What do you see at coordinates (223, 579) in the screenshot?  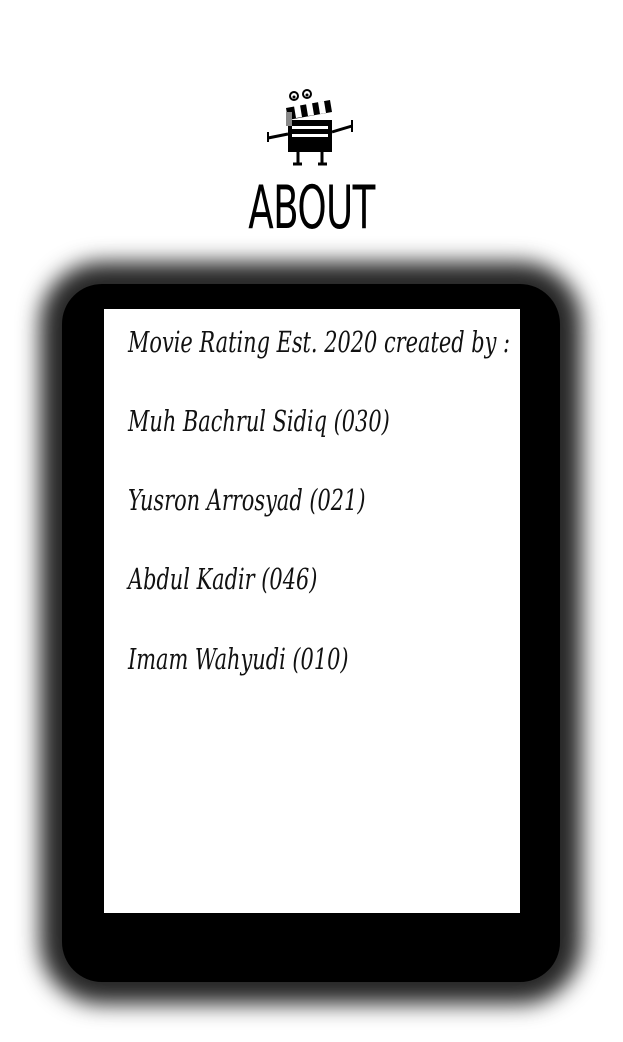 I see `author-name: Abdul Kadir (046)` at bounding box center [223, 579].